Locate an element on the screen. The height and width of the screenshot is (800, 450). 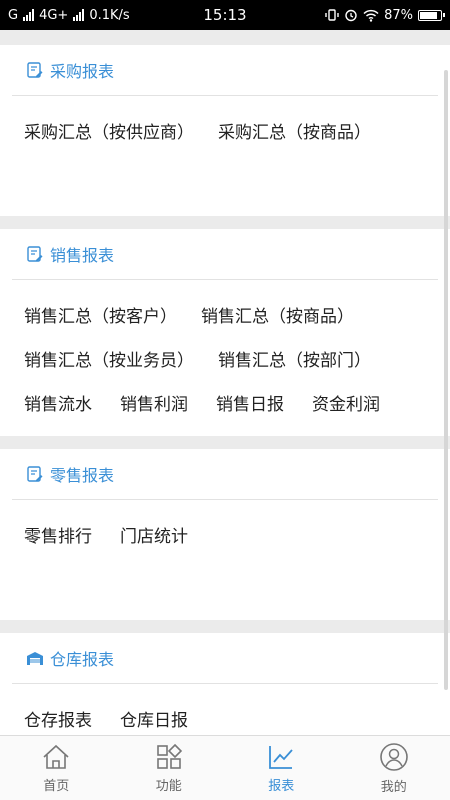
nav-mine-label: 我的 is located at coordinates (393, 787).